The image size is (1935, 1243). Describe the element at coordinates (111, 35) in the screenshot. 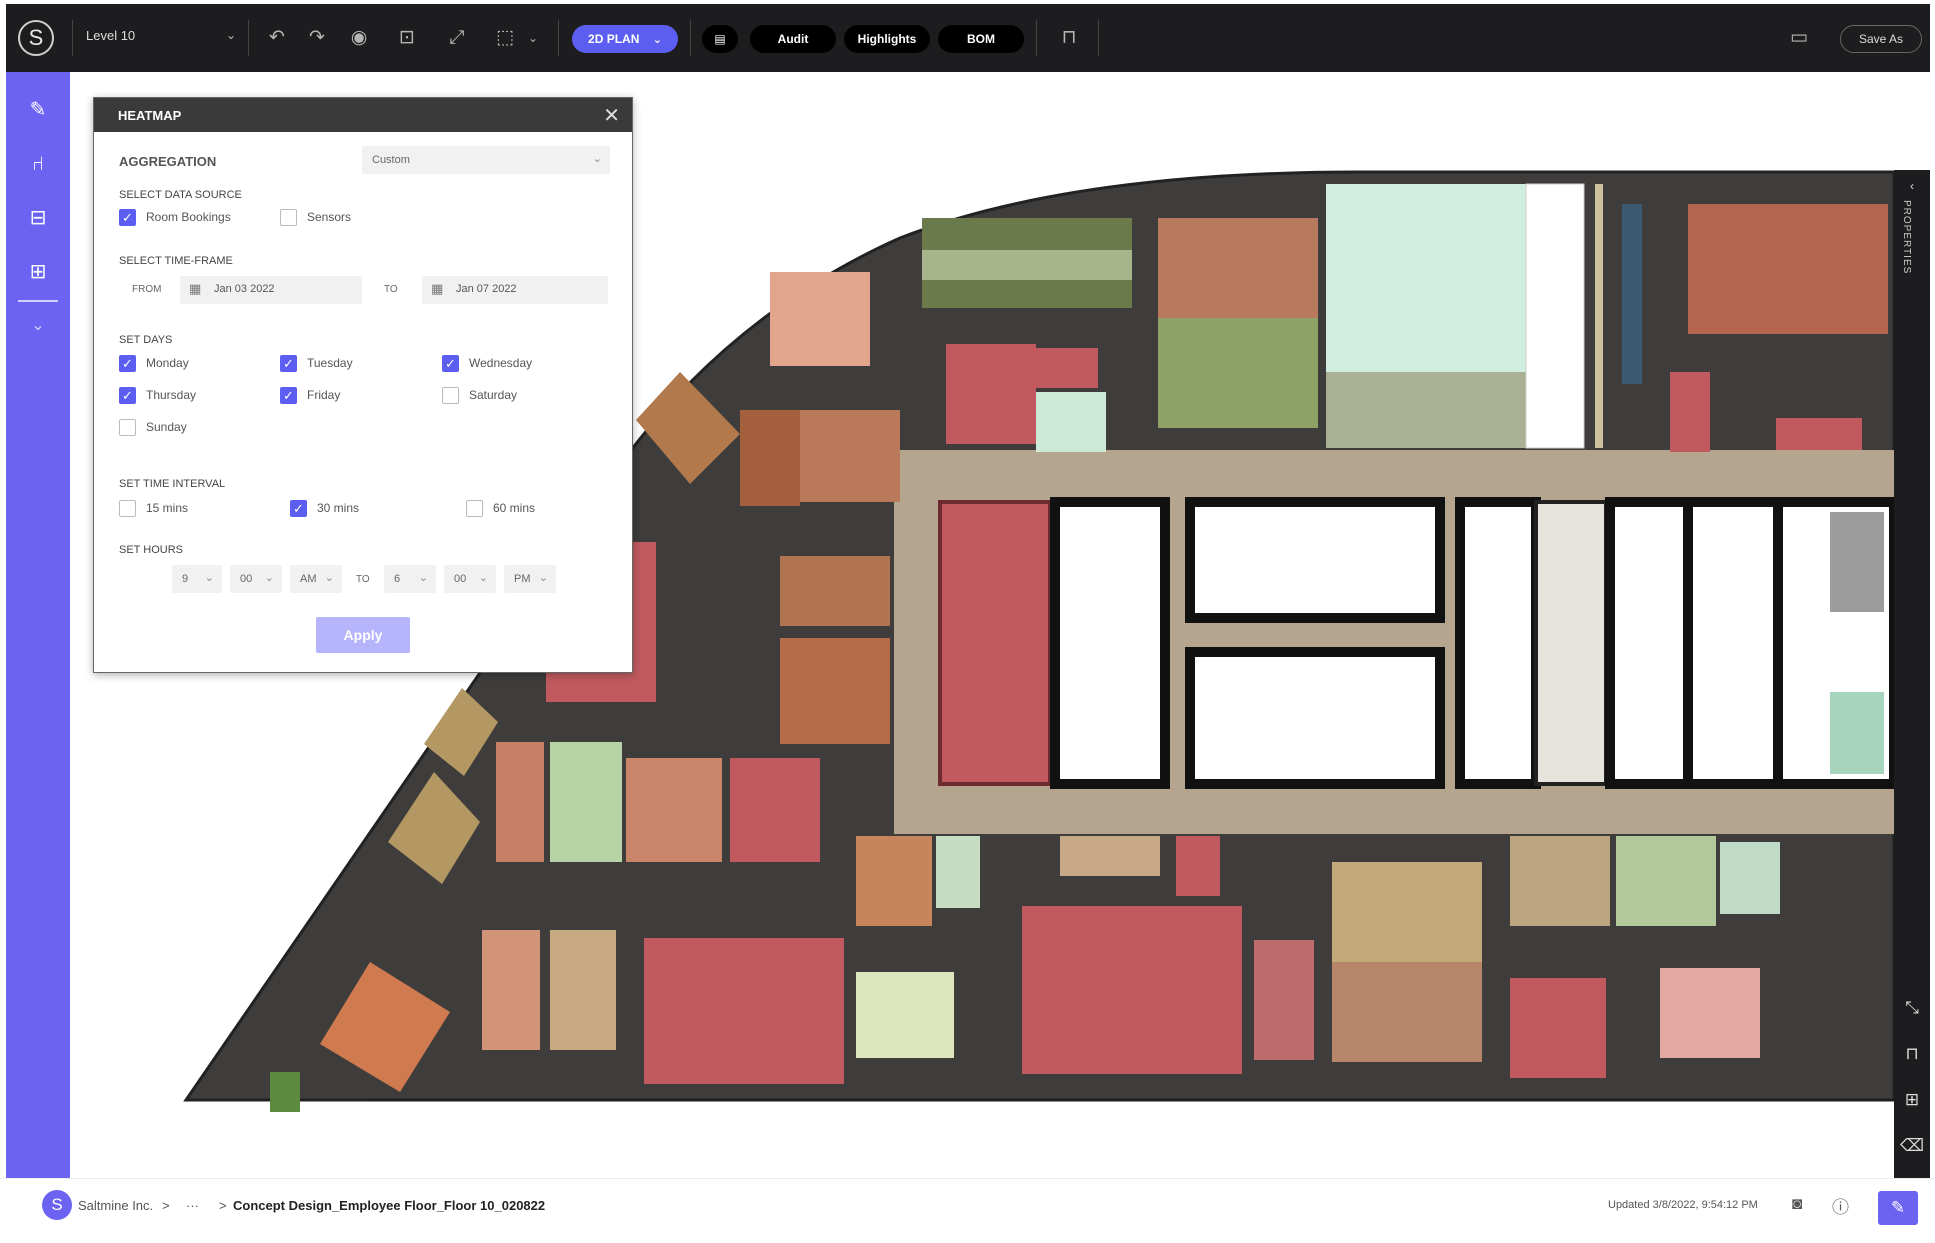

I see `level-select-value: Level 10` at that location.